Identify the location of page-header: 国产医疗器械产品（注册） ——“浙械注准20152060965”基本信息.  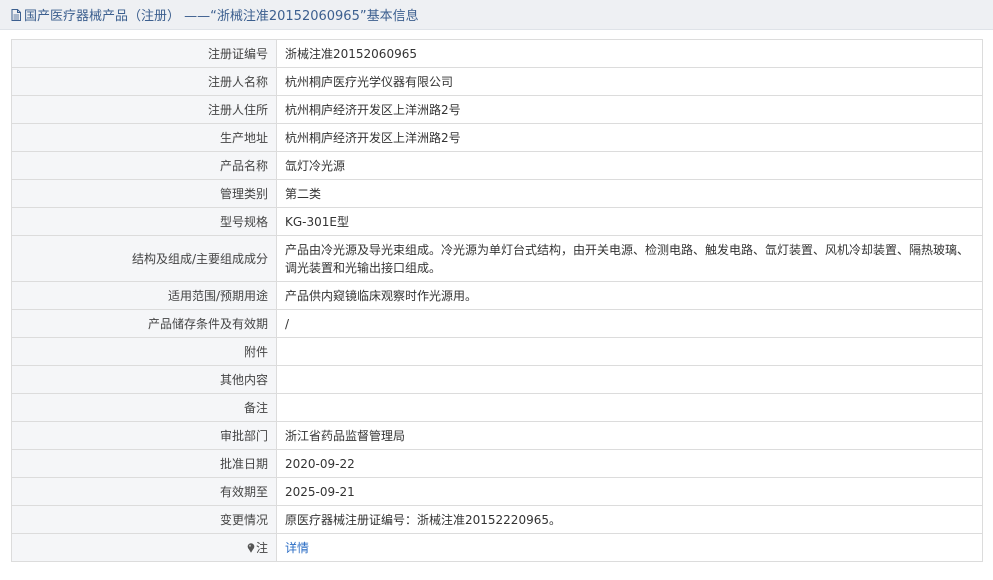
(496, 15).